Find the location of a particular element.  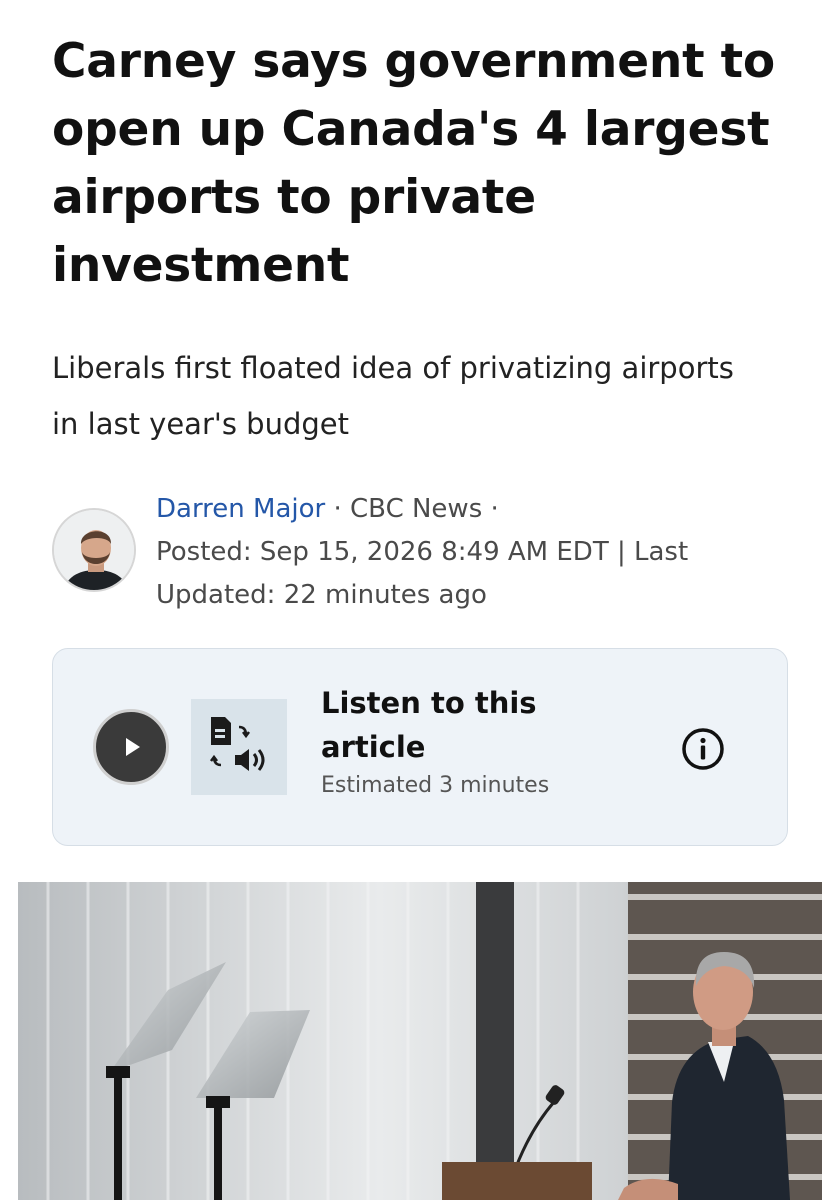

text-to-speech-icon is located at coordinates (239, 747).